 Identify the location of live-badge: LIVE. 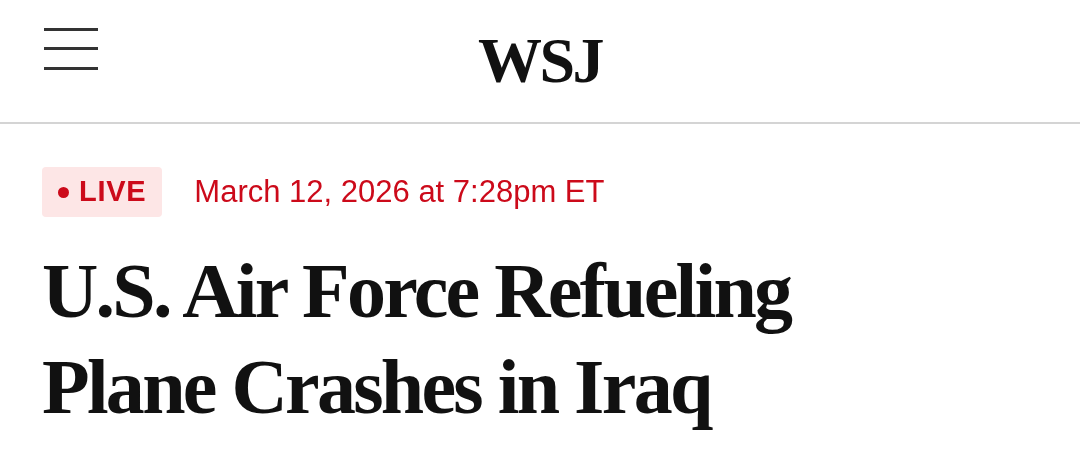
(102, 192).